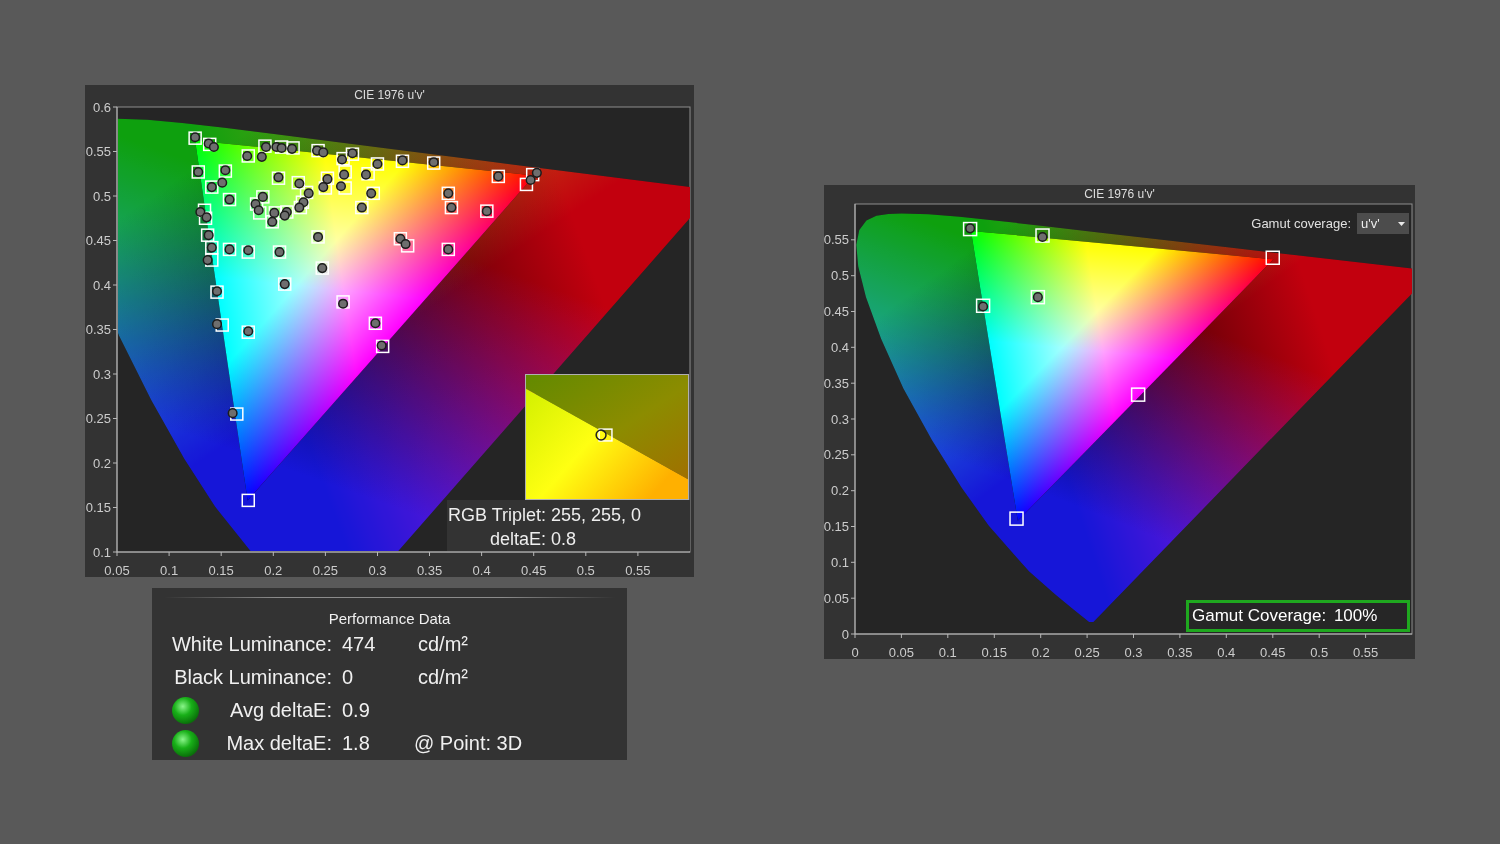 This screenshot has width=1500, height=844. What do you see at coordinates (836, 598) in the screenshot?
I see `y-tick-label: 0.05` at bounding box center [836, 598].